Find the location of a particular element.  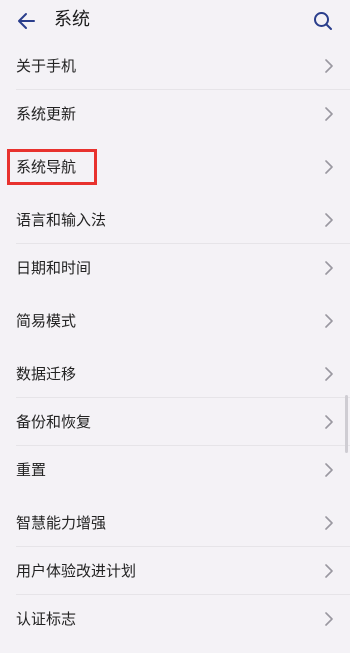

settings-item-label: 智慧能力增强 is located at coordinates (61, 523).